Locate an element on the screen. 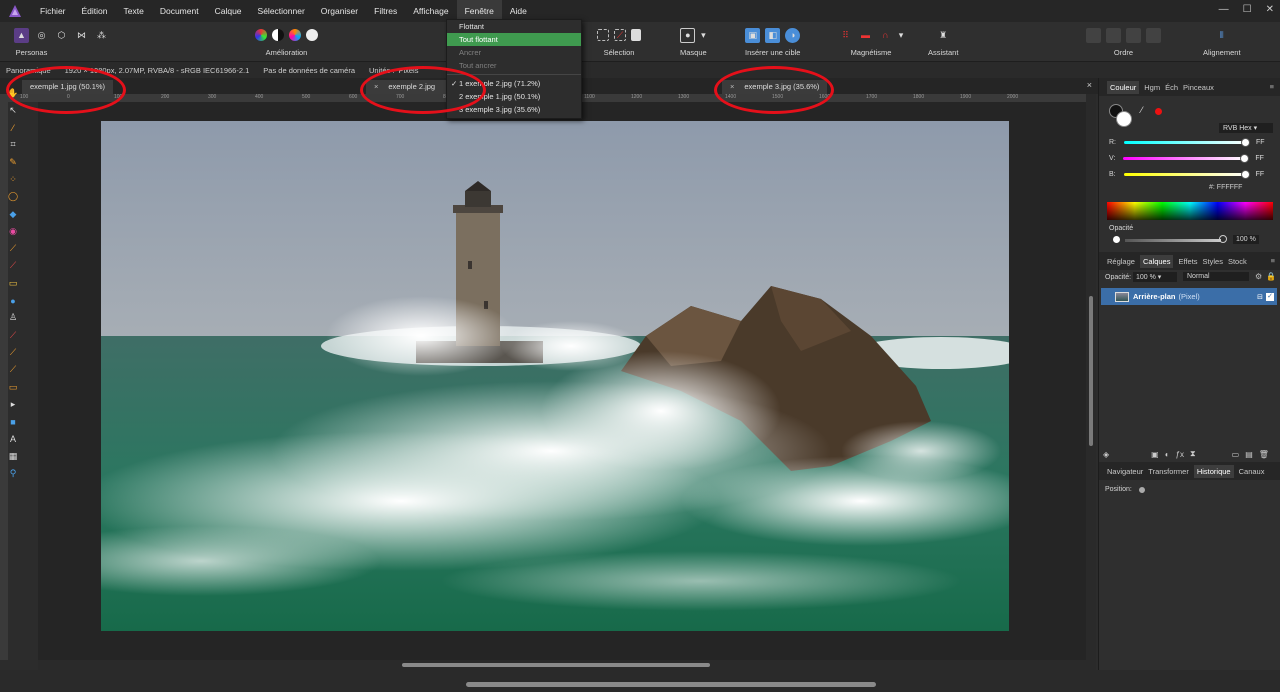  assistant-icon: ♜ is located at coordinates (943, 35).